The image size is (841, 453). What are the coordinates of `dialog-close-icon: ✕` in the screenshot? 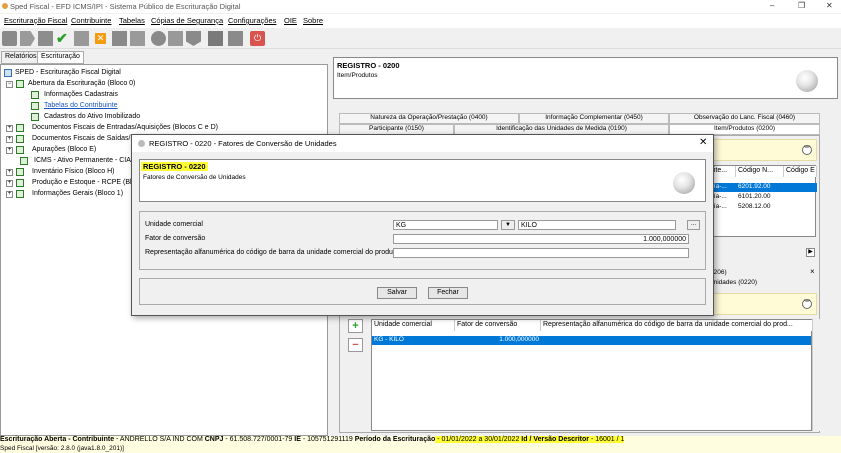 It's located at (703, 142).